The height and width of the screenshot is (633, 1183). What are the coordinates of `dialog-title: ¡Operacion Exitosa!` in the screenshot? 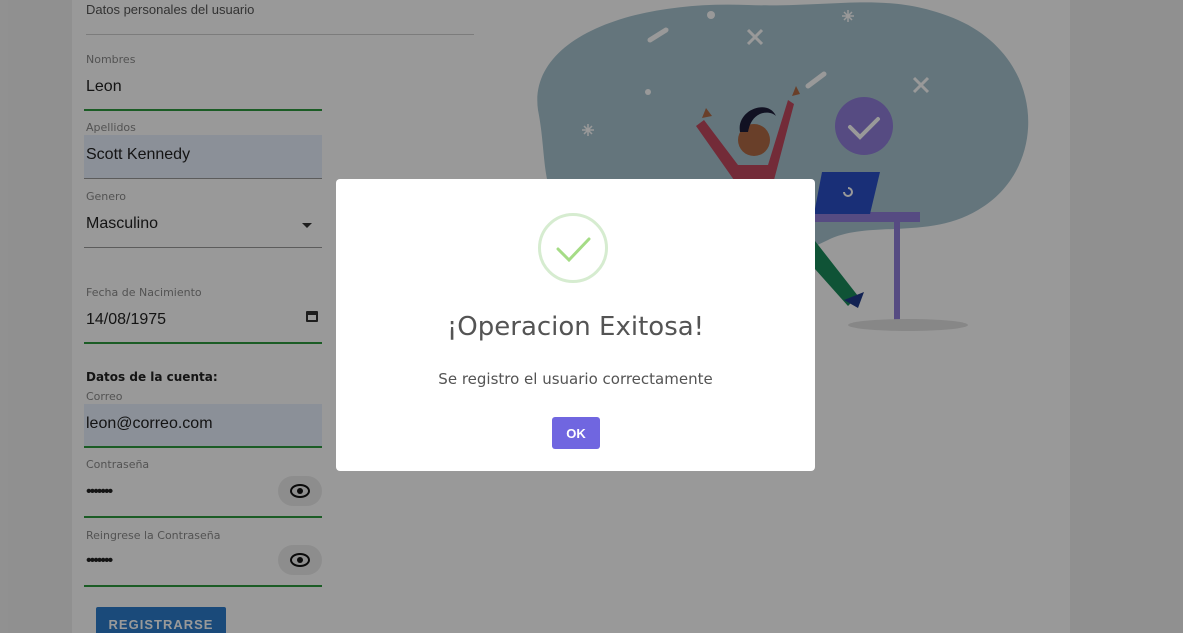 It's located at (575, 327).